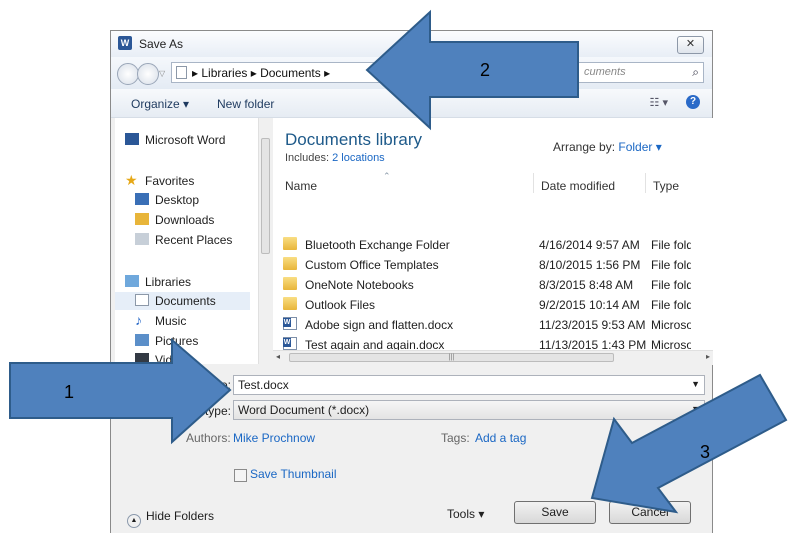 The image size is (789, 533). I want to click on nav-item-documents: Documents, so click(182, 301).